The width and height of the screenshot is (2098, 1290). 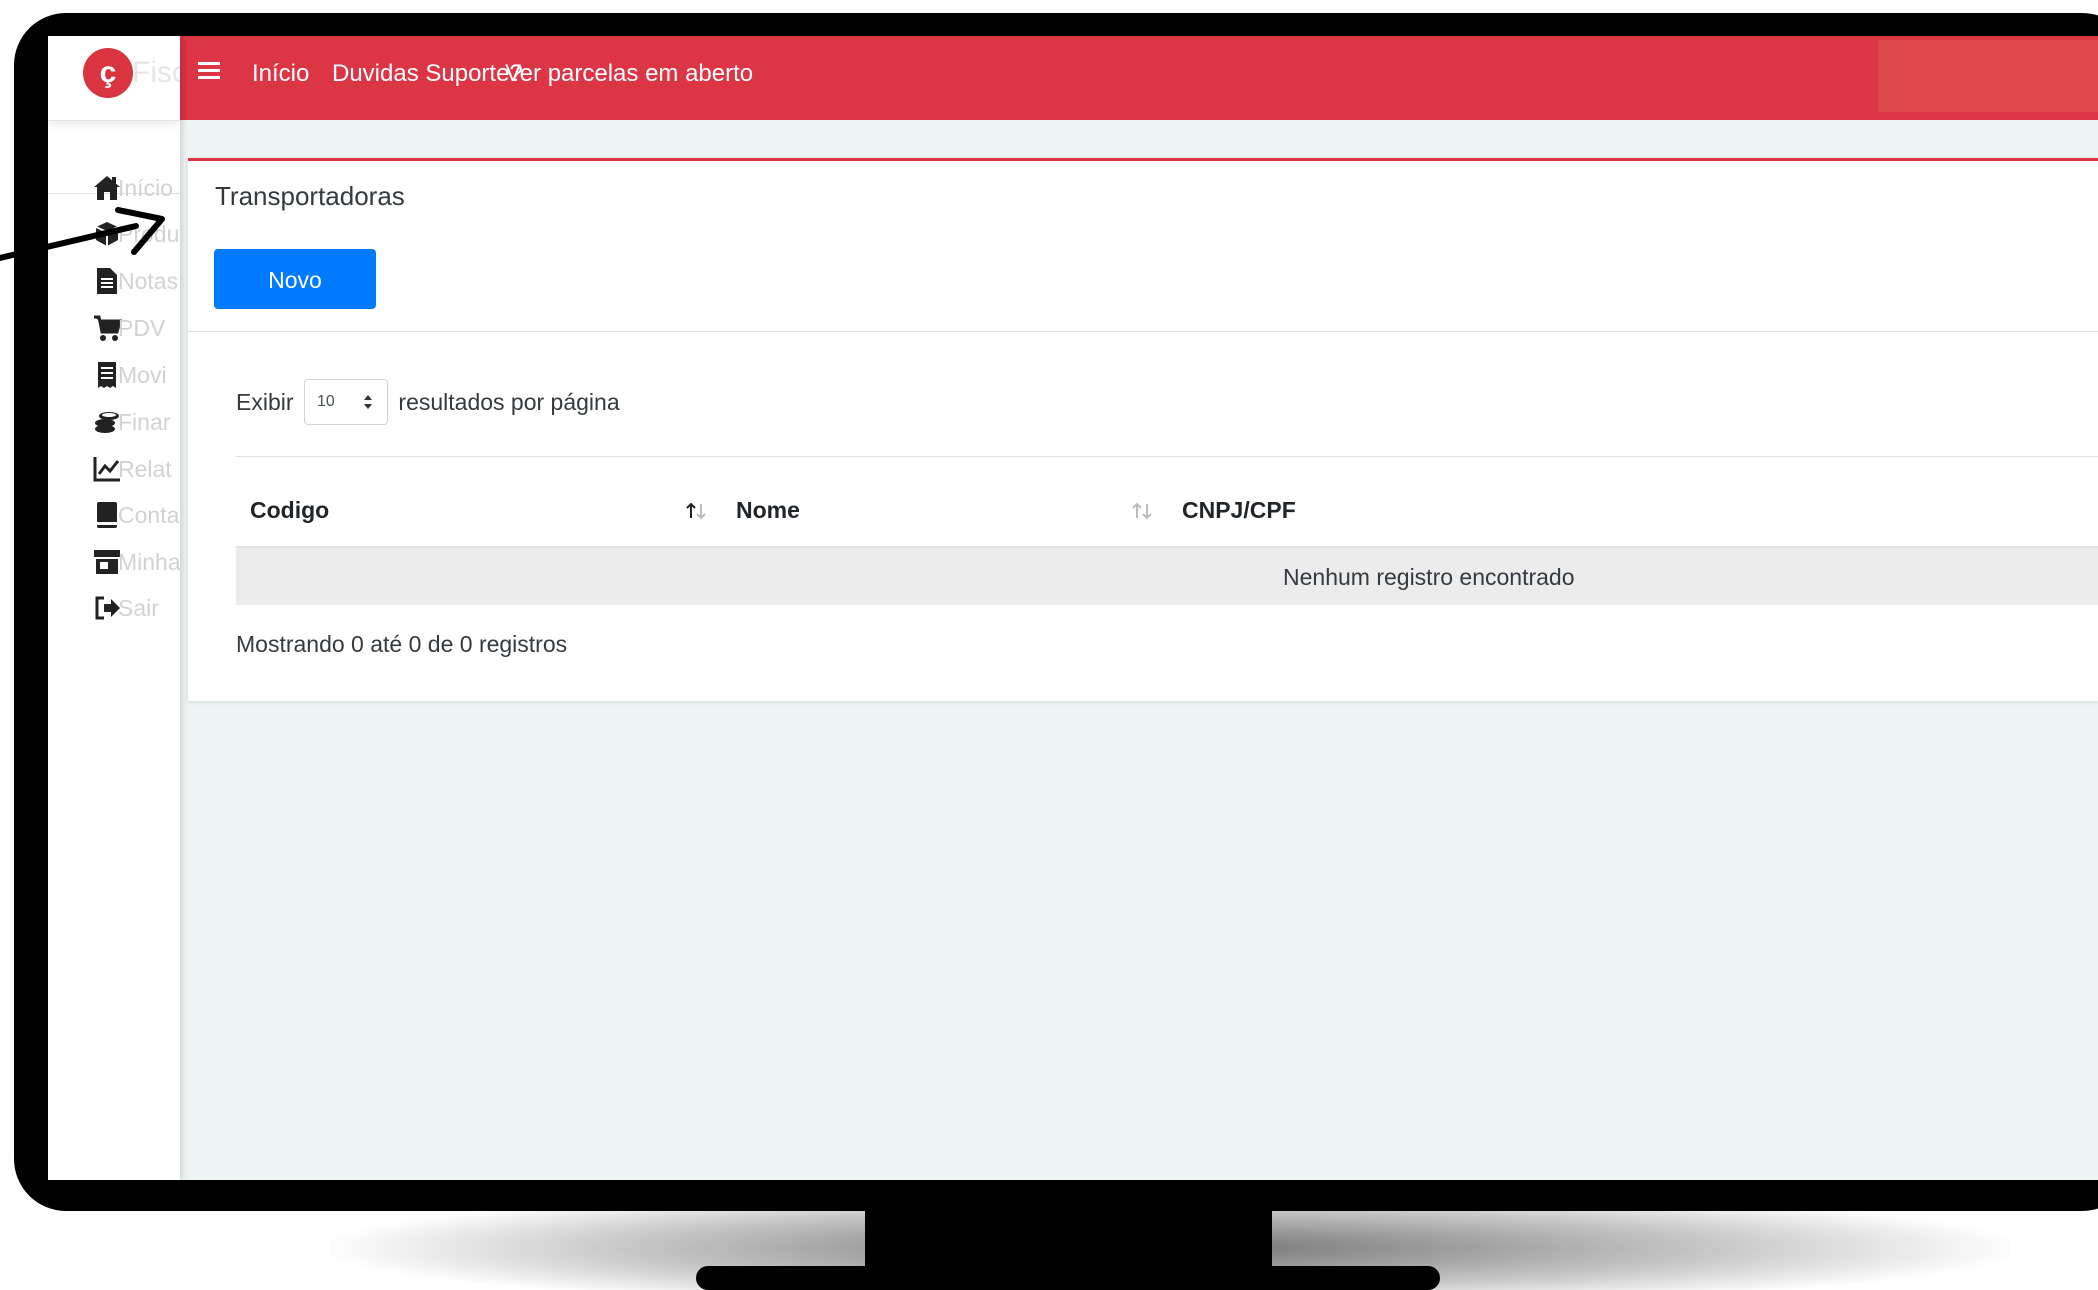 What do you see at coordinates (108, 73) in the screenshot?
I see `brand-logo: ç` at bounding box center [108, 73].